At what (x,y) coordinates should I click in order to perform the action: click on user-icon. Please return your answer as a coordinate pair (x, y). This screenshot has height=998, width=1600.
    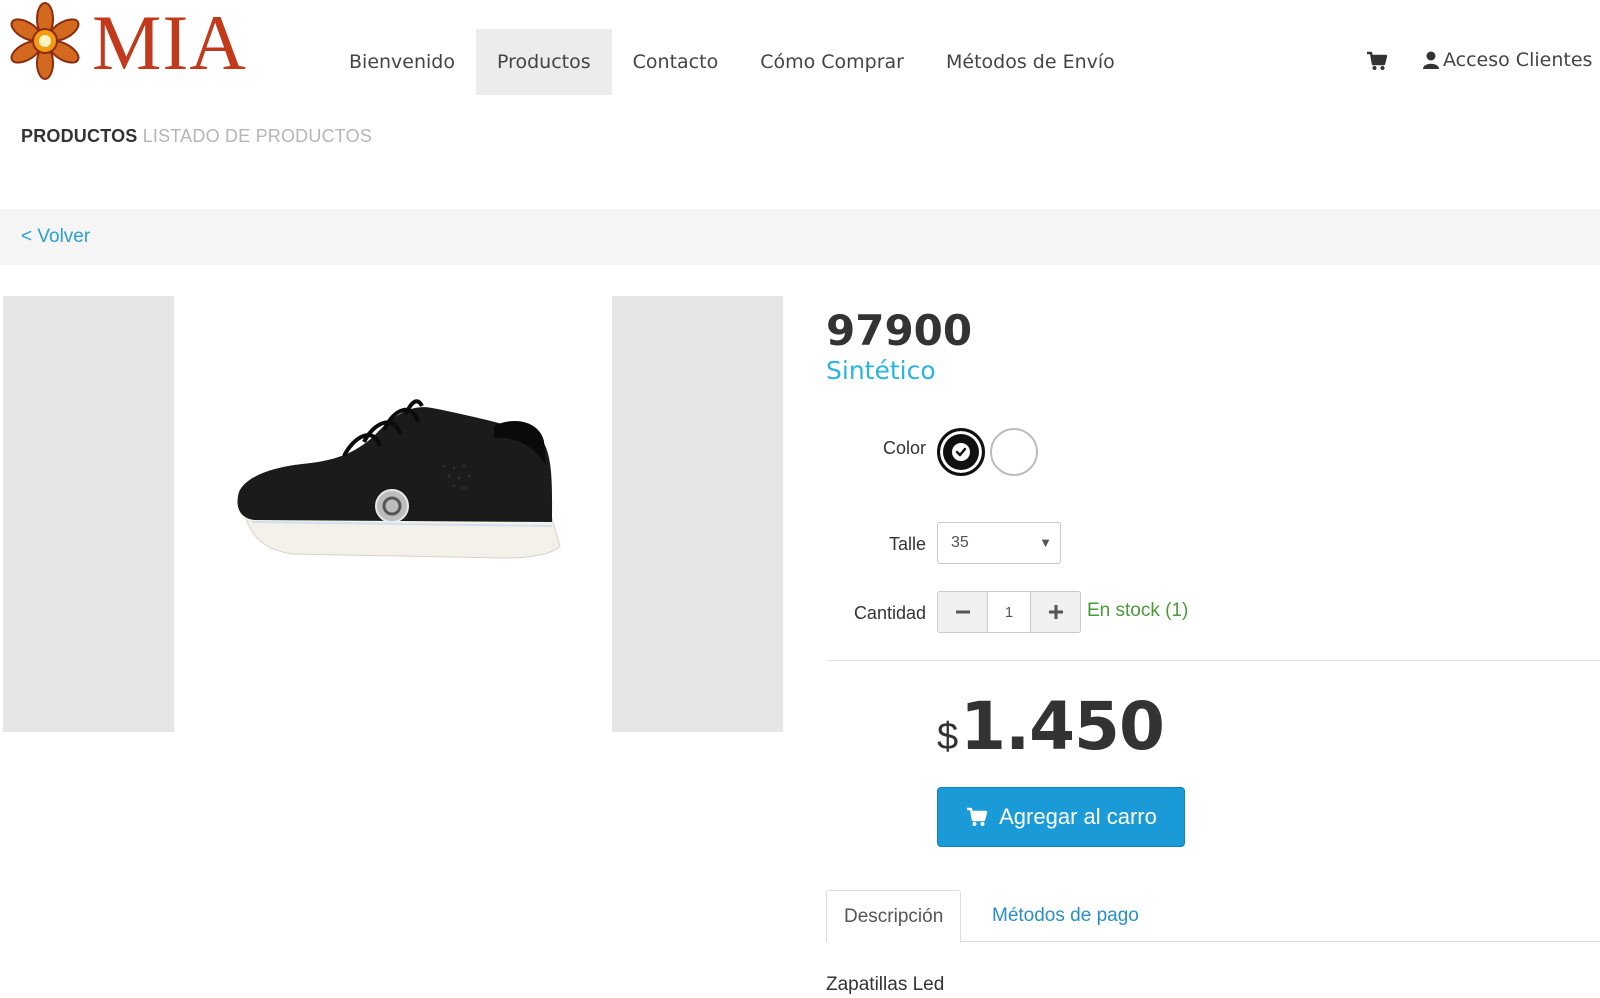
    Looking at the image, I should click on (1431, 60).